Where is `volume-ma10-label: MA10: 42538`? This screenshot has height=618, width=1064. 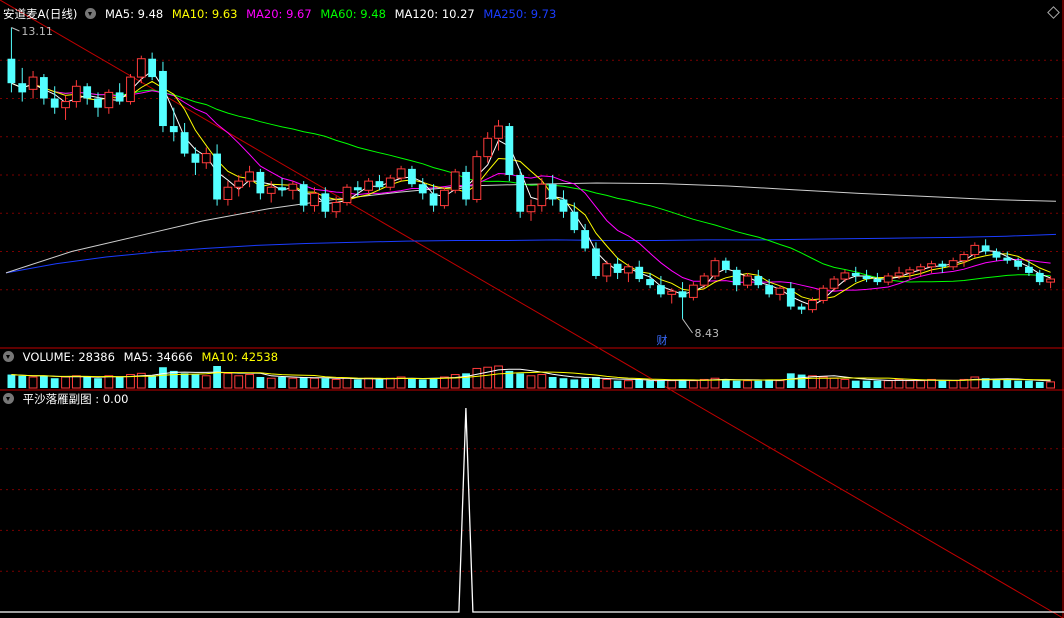 volume-ma10-label: MA10: 42538 is located at coordinates (240, 357).